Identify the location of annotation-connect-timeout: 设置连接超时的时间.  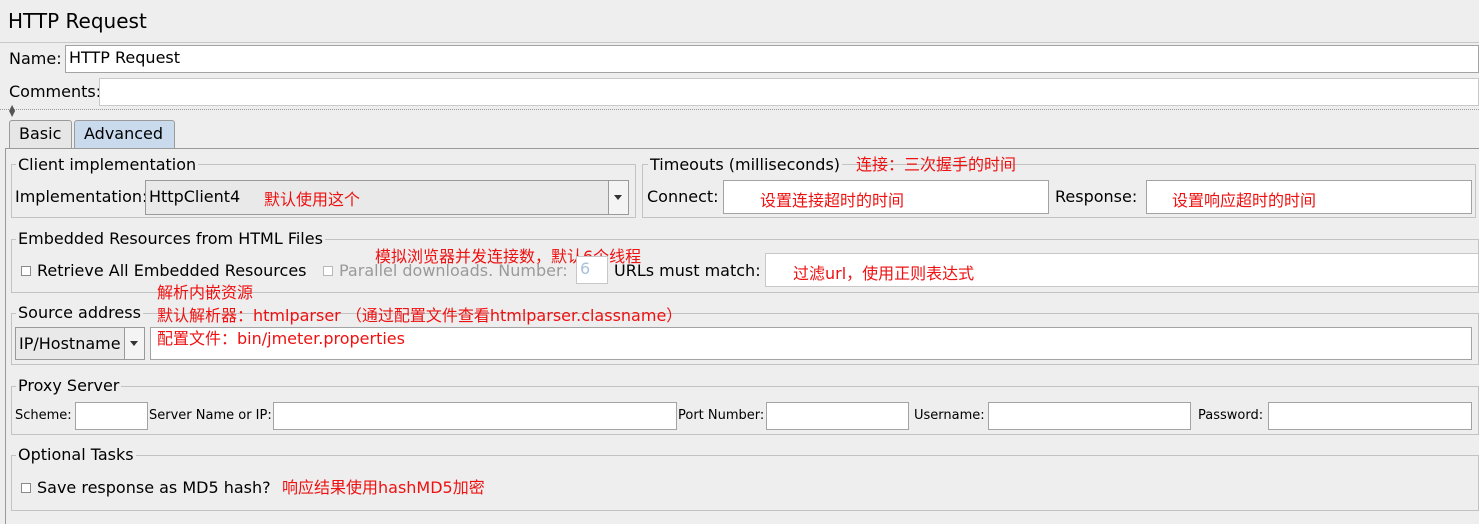
(832, 200).